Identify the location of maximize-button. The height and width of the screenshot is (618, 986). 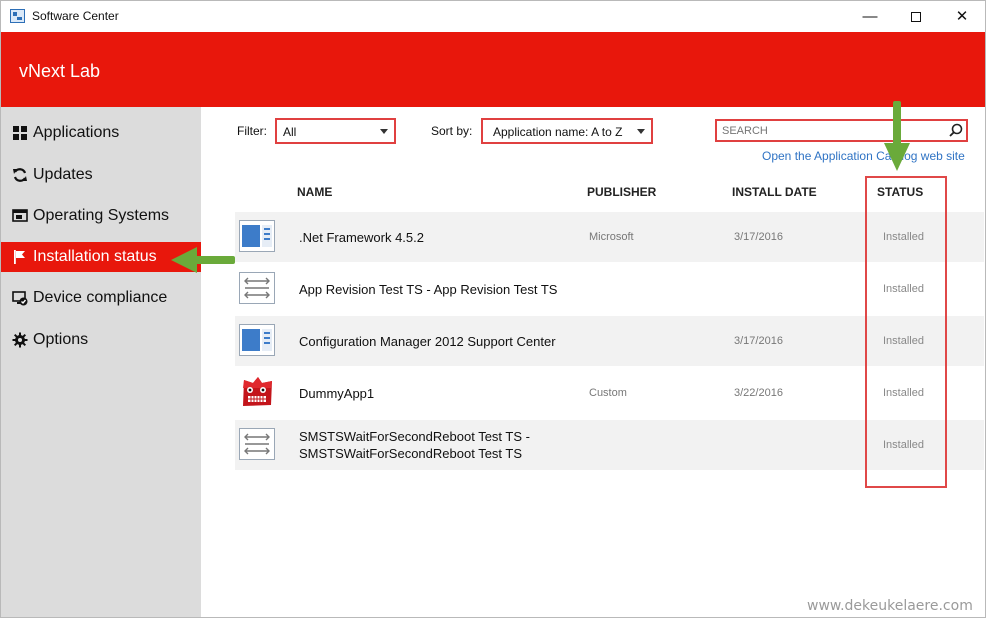
(916, 16).